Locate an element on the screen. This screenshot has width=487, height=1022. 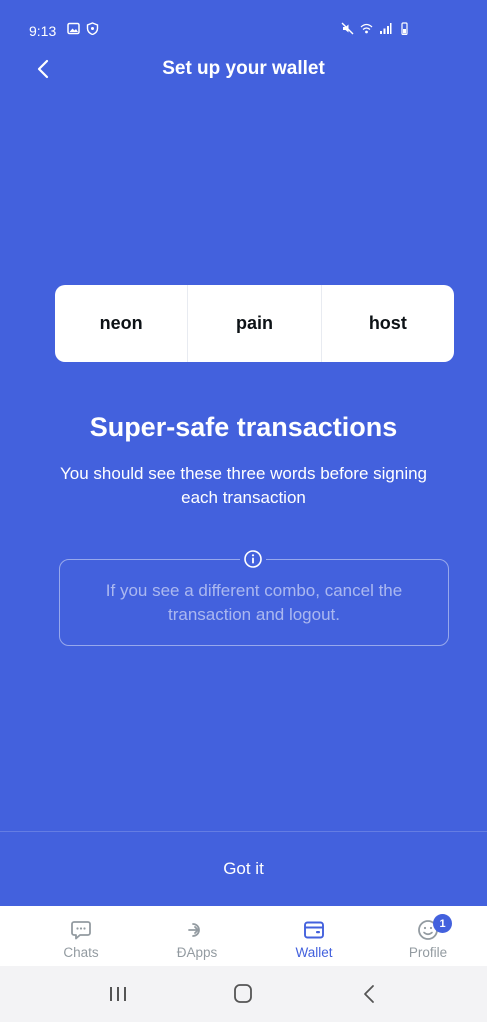
bottom-tab-bar: Chats ÐApps Wallet 1 Profile is located at coordinates (243, 936).